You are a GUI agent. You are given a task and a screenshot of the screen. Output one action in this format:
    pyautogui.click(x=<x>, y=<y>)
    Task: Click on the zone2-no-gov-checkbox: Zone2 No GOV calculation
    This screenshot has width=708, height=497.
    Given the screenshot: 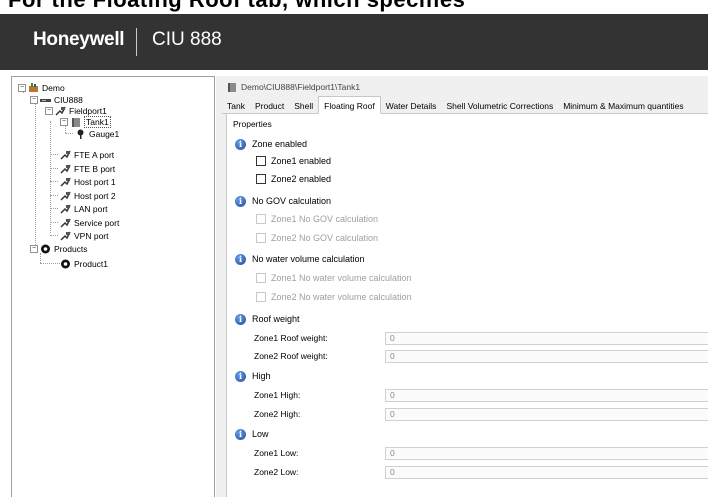 What is the action you would take?
    pyautogui.click(x=302, y=238)
    